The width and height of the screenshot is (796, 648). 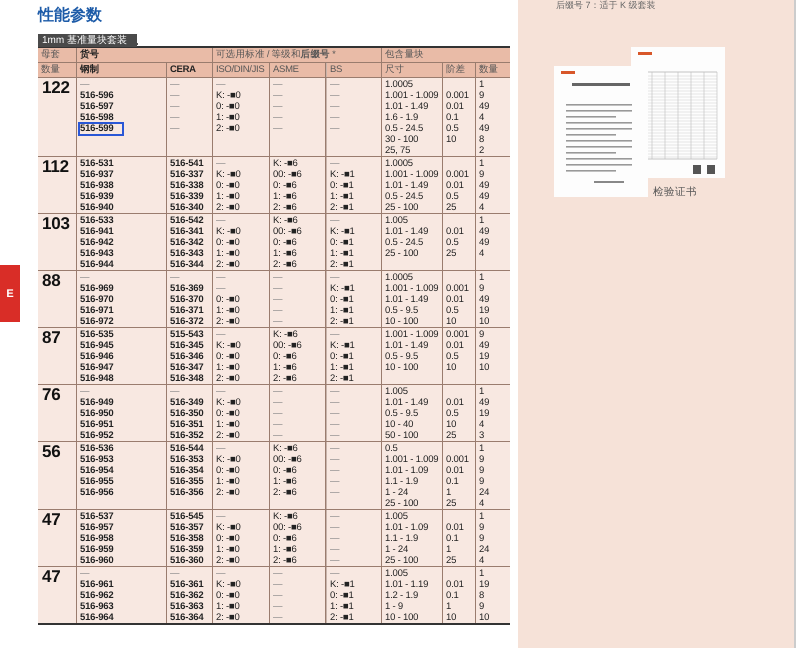 I want to click on header-cell: 数量, so click(x=488, y=69).